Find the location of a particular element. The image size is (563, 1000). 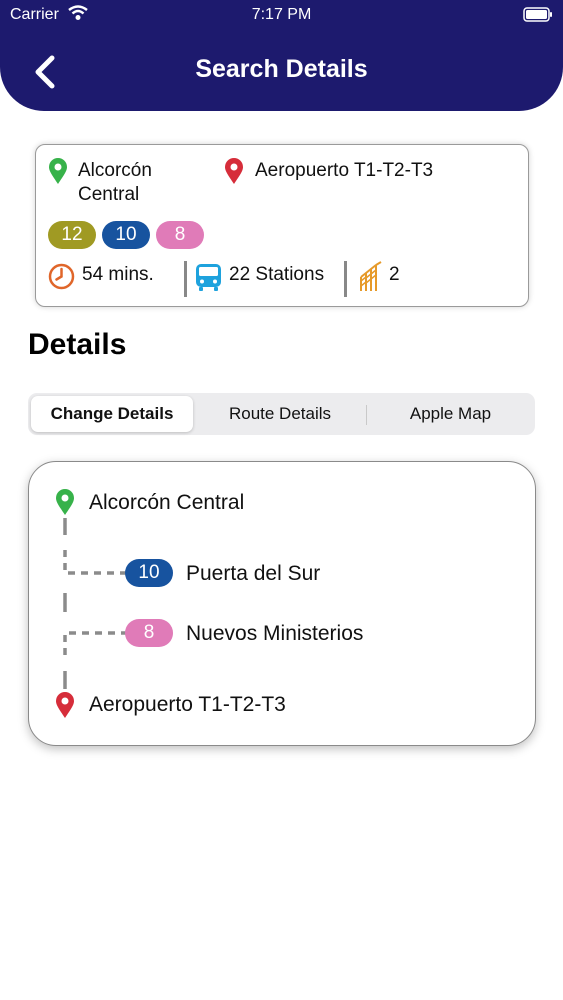

transfer-stairs-icon is located at coordinates (371, 276).